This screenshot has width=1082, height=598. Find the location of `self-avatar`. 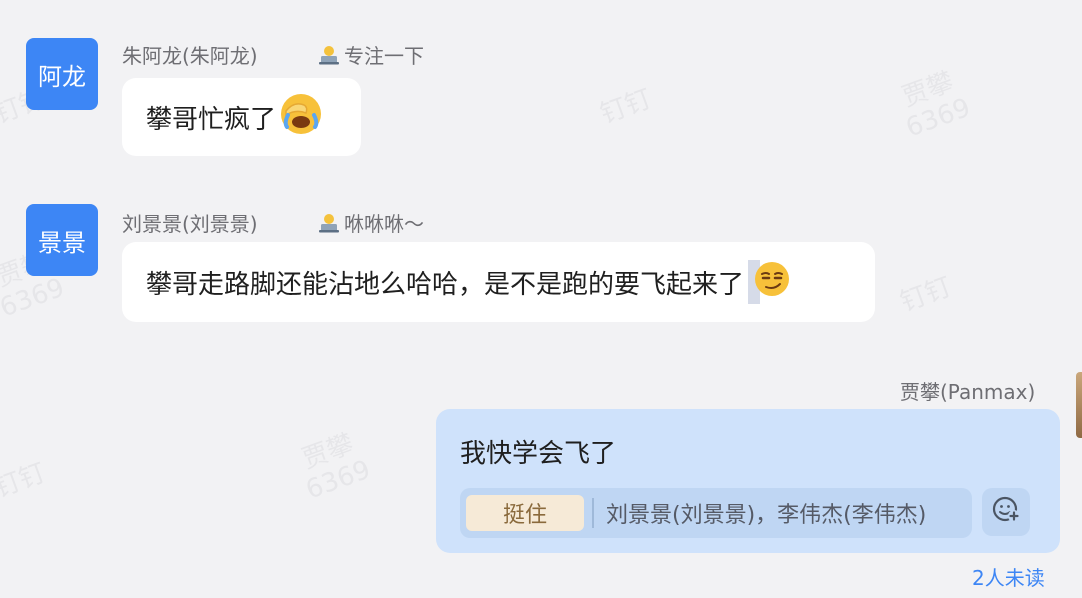

self-avatar is located at coordinates (1079, 405).